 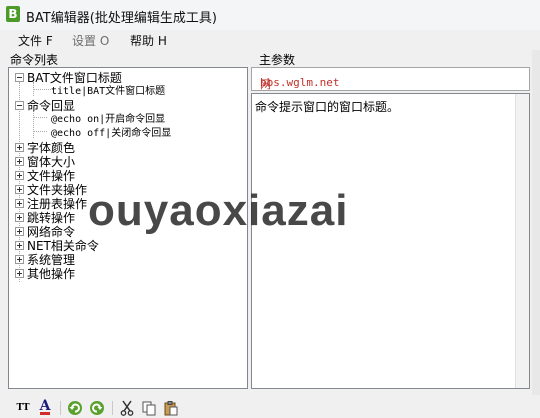 I want to click on redo-icon, so click(x=97, y=408).